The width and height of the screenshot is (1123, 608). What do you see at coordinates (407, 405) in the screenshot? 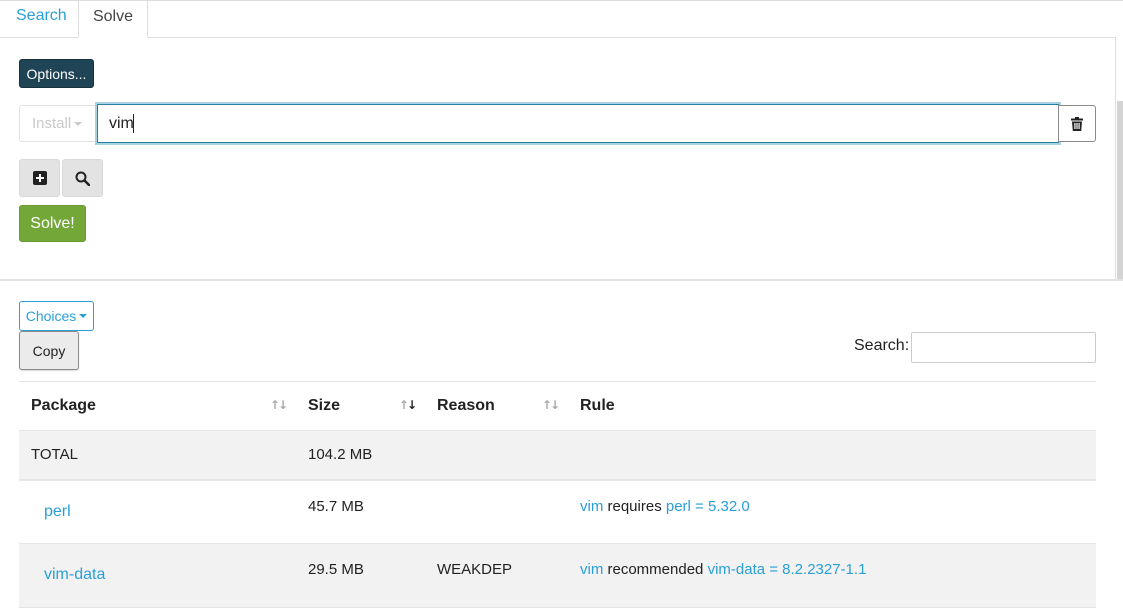
I see `sort-desc-icon: ↑↓` at bounding box center [407, 405].